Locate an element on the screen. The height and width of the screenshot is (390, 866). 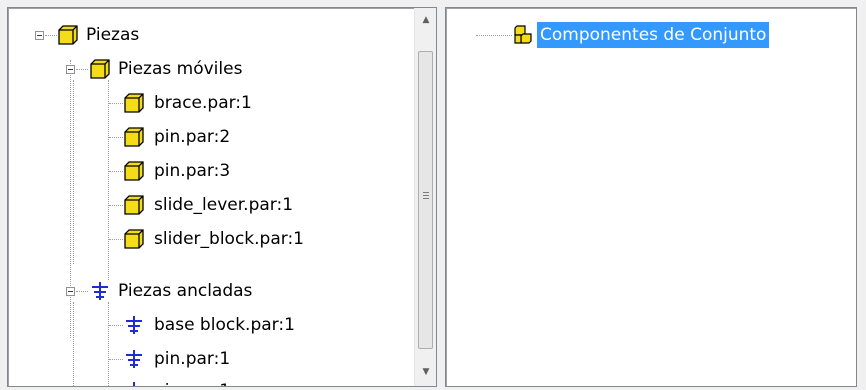
tree-node-piezas: Piezas is located at coordinates (211, 35).